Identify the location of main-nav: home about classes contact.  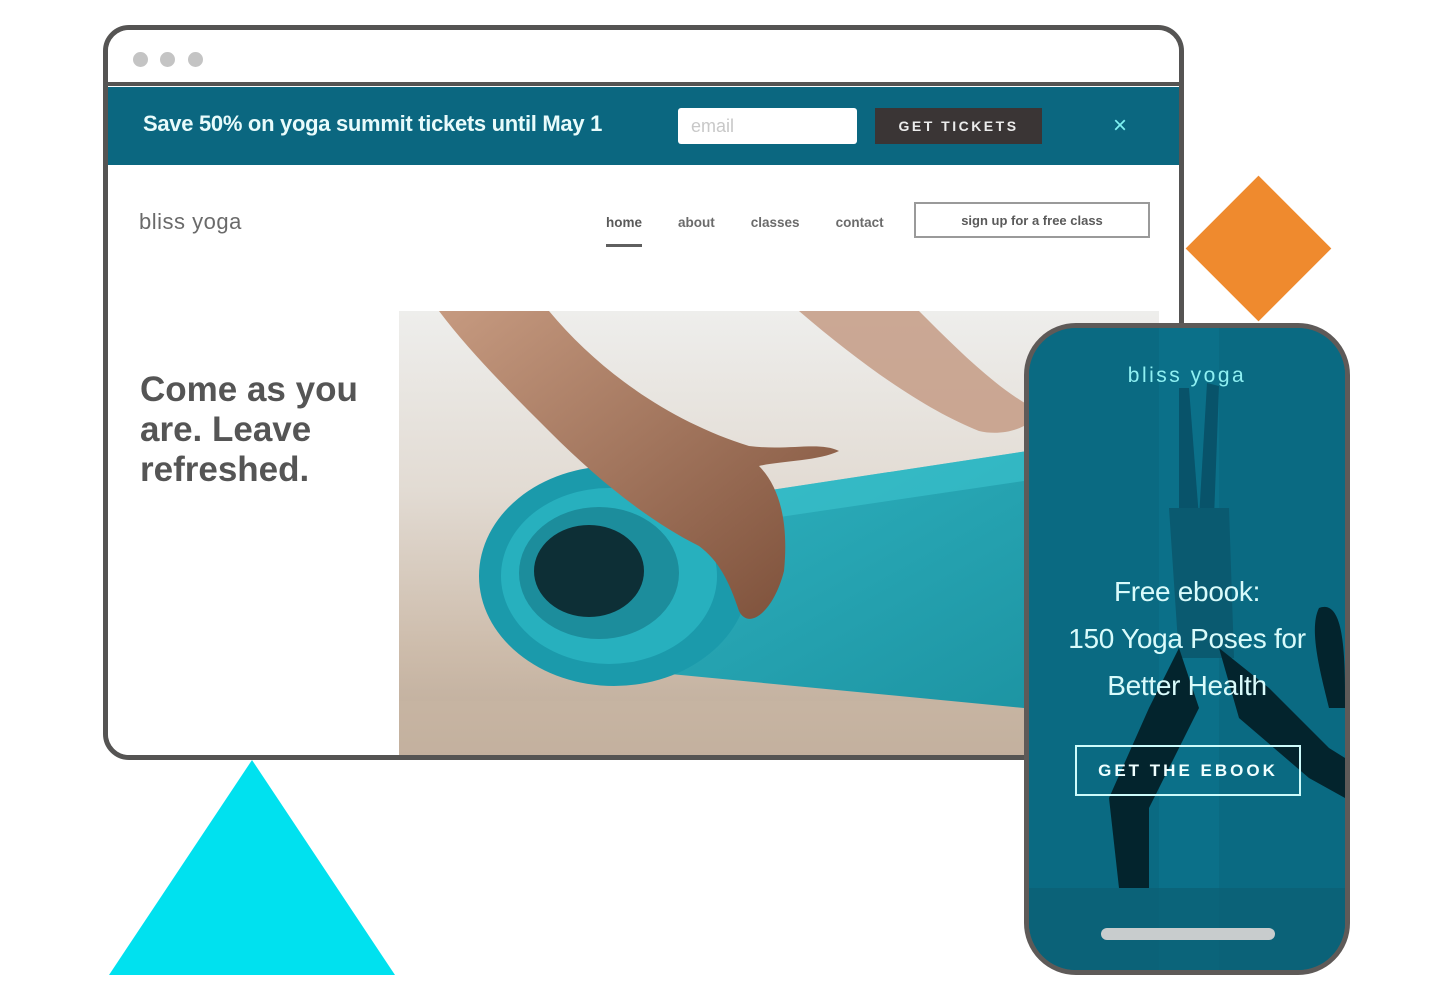
(745, 231).